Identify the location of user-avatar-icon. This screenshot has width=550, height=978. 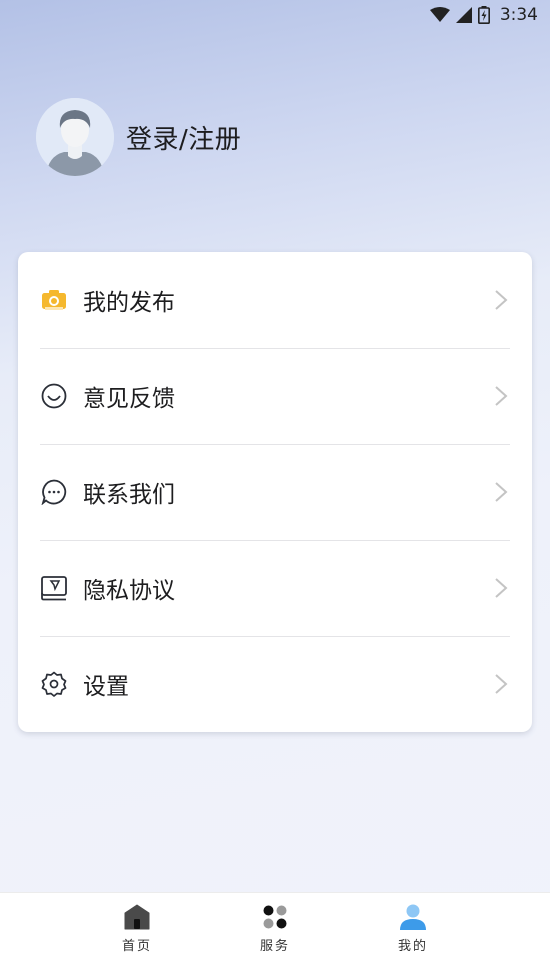
(75, 137).